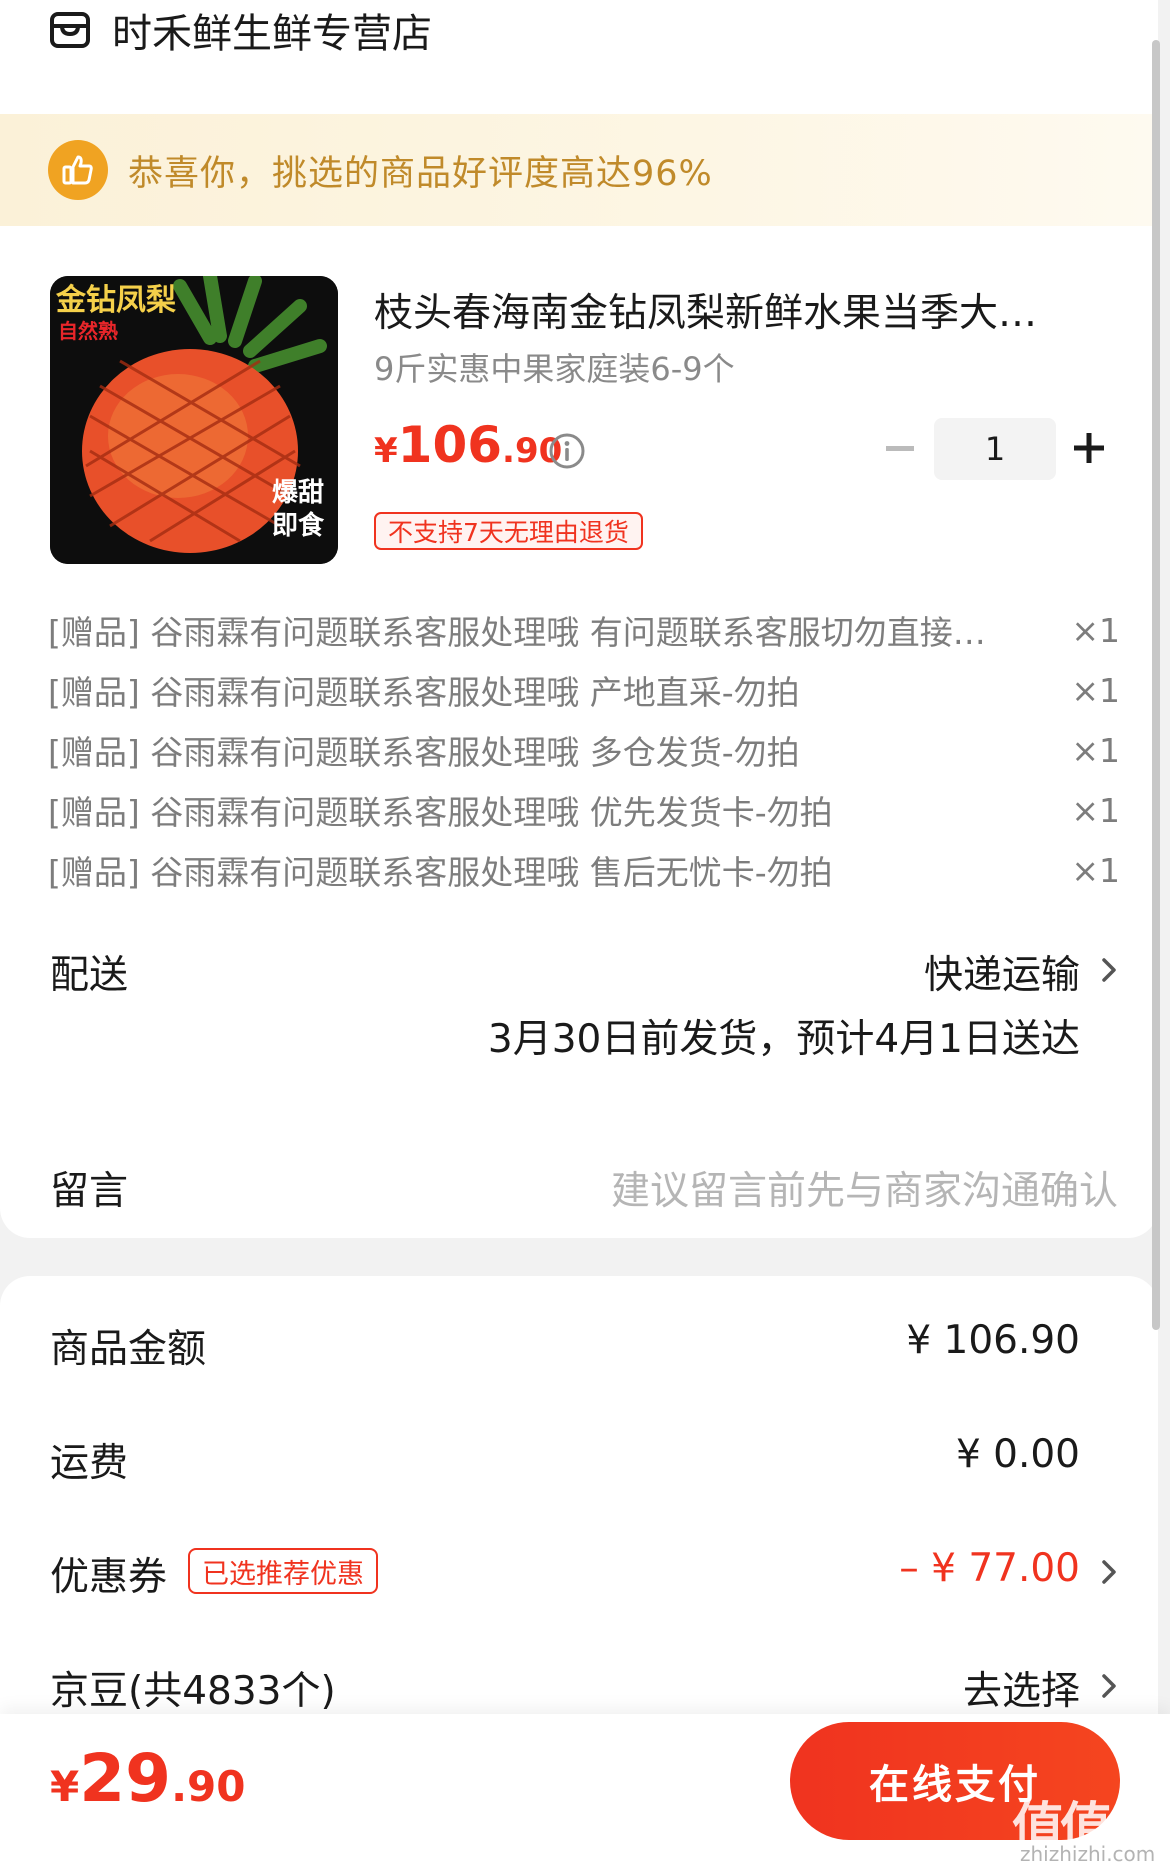 This screenshot has width=1170, height=1872. I want to click on quantity-increase-button, so click(1089, 448).